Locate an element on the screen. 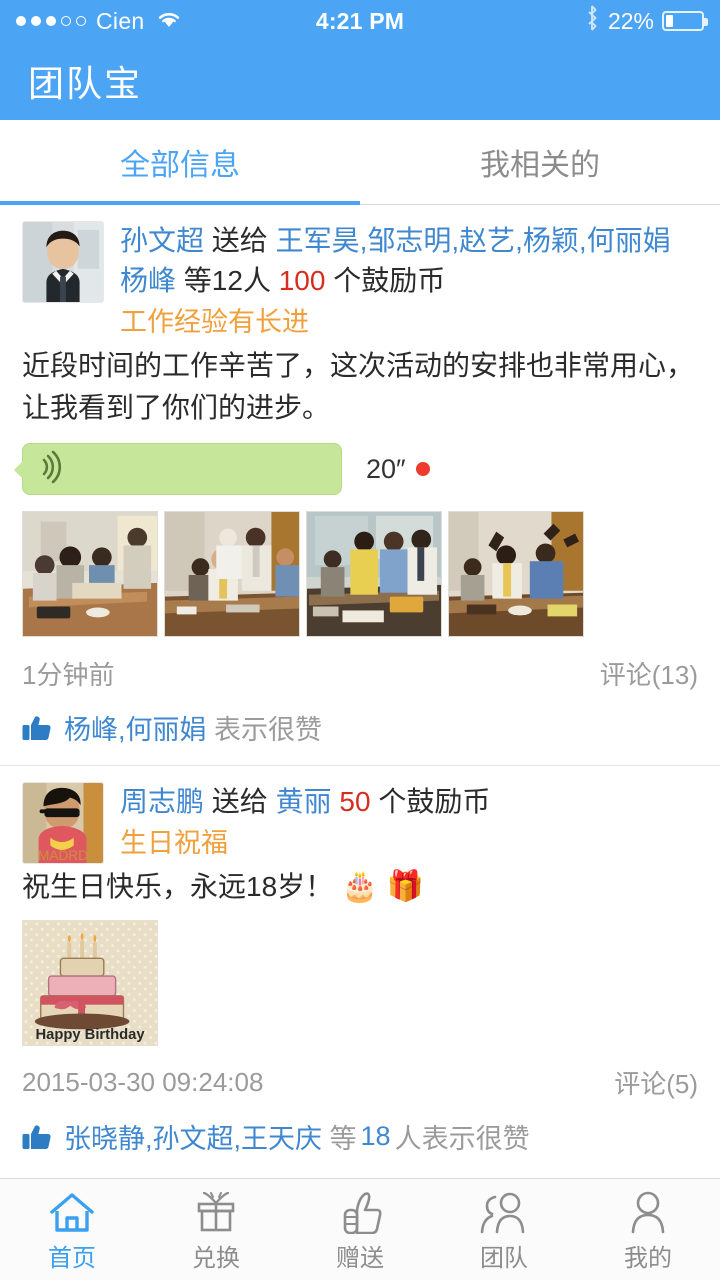  voice-duration: 20″ is located at coordinates (386, 468).